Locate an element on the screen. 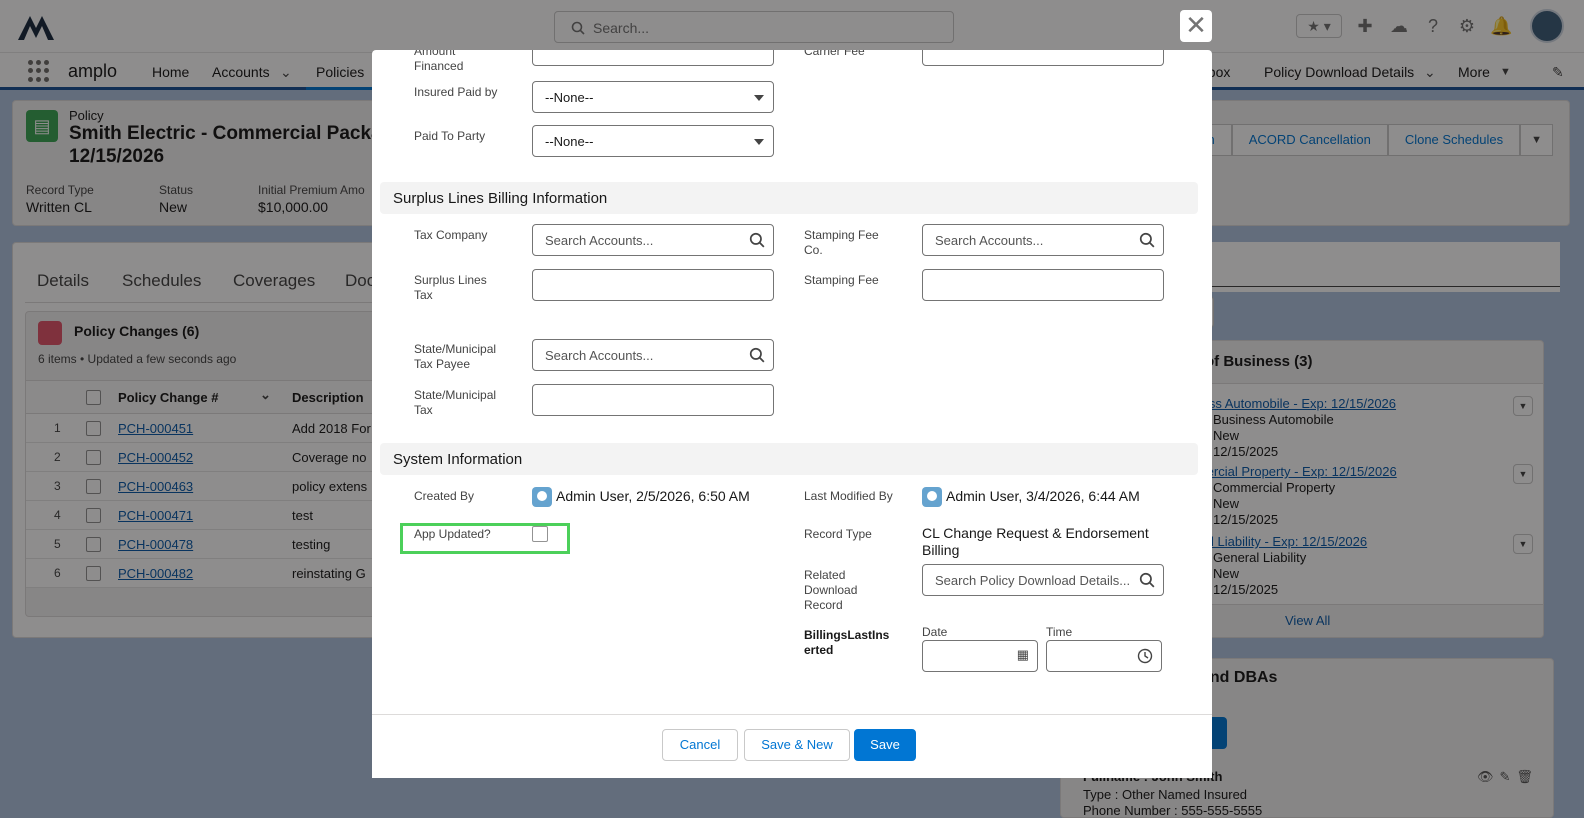  modal-footer: Cancel Save & New Save is located at coordinates (792, 746).